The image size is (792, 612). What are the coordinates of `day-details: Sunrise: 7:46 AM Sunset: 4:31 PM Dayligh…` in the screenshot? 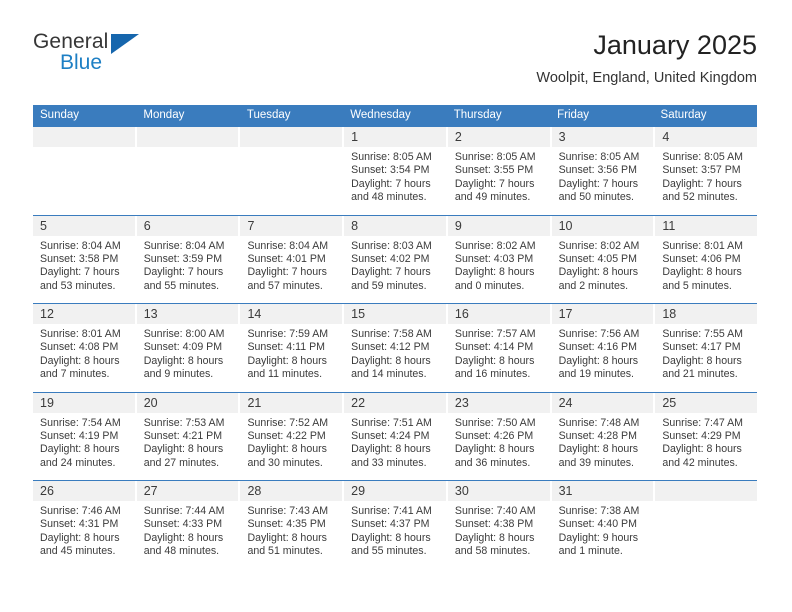 It's located at (84, 530).